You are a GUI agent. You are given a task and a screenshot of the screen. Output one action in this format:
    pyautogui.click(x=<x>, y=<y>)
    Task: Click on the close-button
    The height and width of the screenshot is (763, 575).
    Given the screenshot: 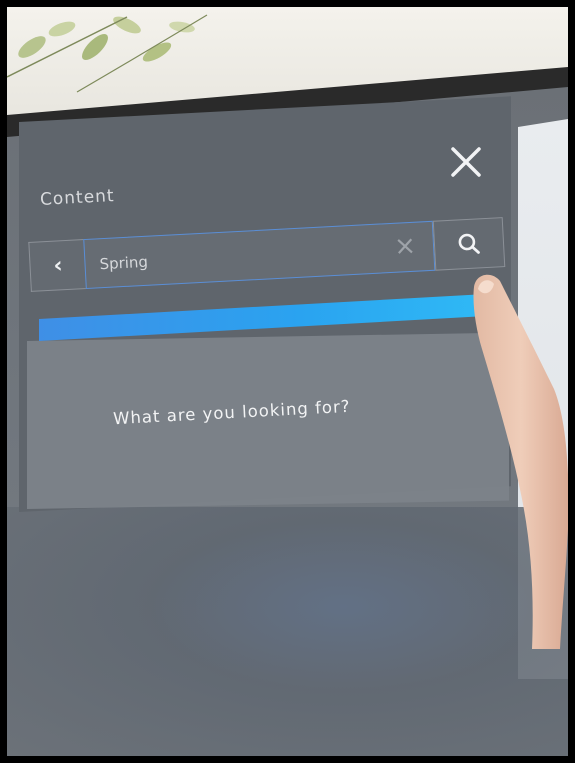 What is the action you would take?
    pyautogui.click(x=466, y=162)
    